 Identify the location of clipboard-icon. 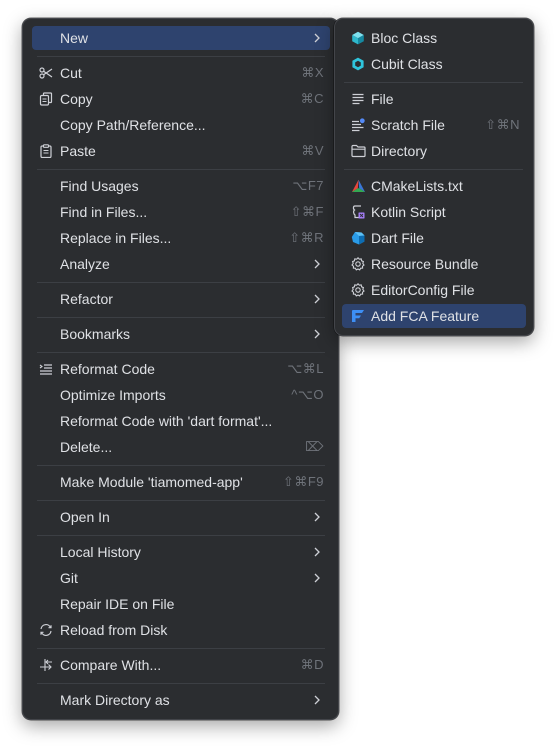
(46, 151).